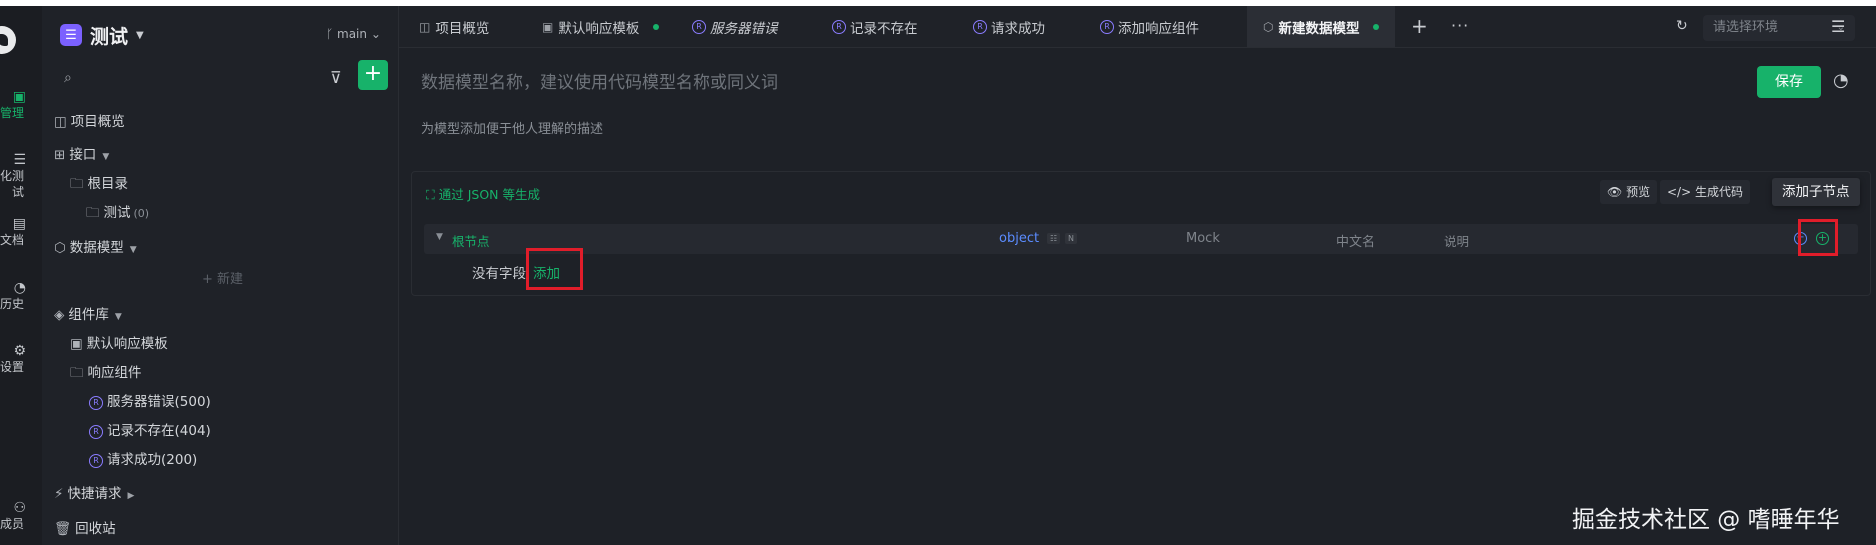 The height and width of the screenshot is (545, 1876). Describe the element at coordinates (374, 34) in the screenshot. I see `chevron-down-icon: ⌄` at that location.